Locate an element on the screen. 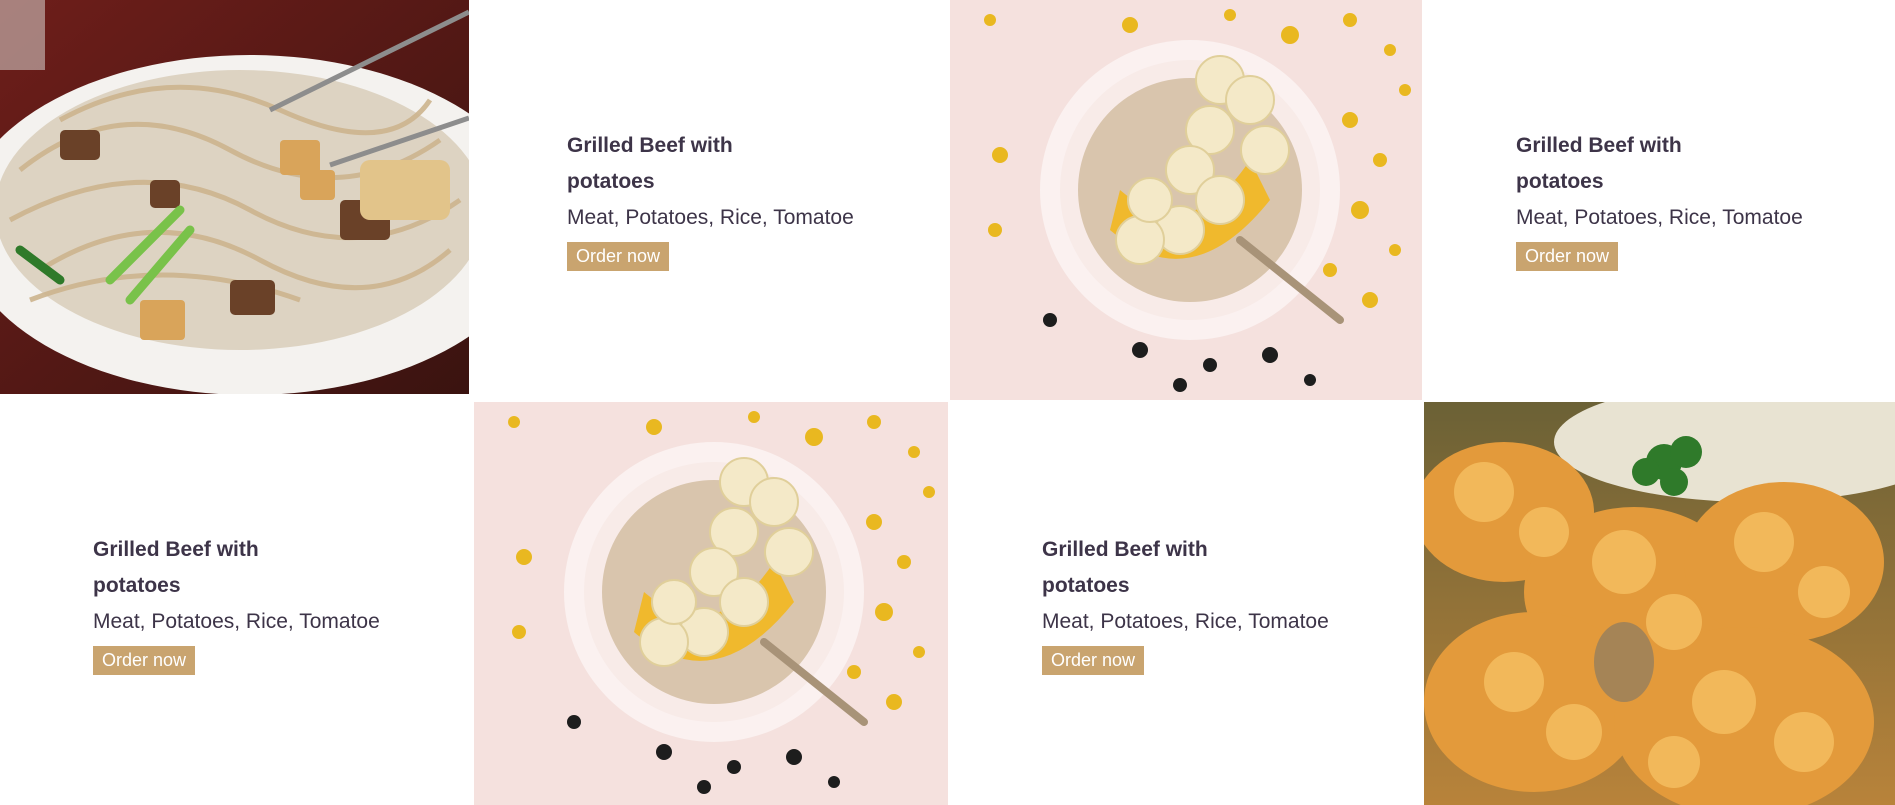  noodles-dish-image is located at coordinates (234, 197).